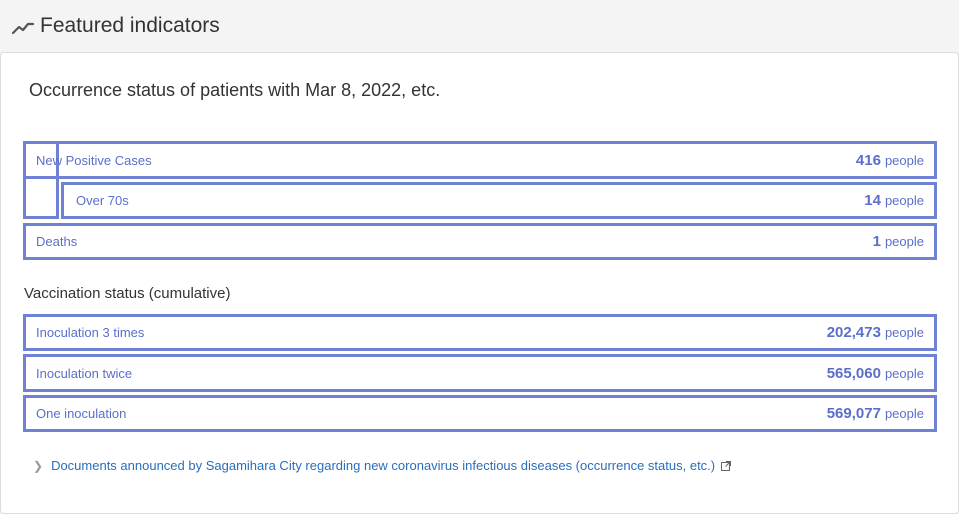 This screenshot has height=514, width=959. What do you see at coordinates (94, 160) in the screenshot?
I see `row-label: New Positive Cases` at bounding box center [94, 160].